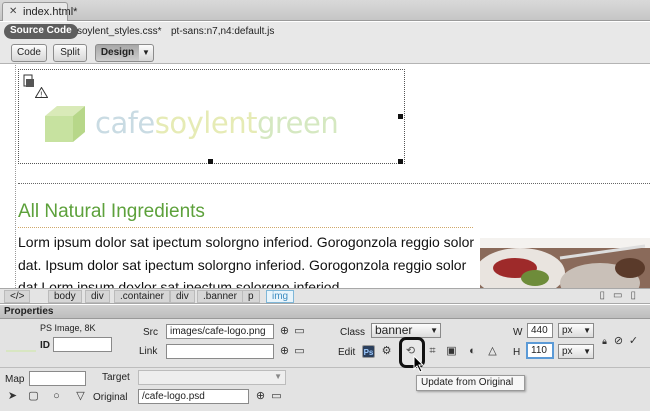  I want to click on width-label: W, so click(518, 332).